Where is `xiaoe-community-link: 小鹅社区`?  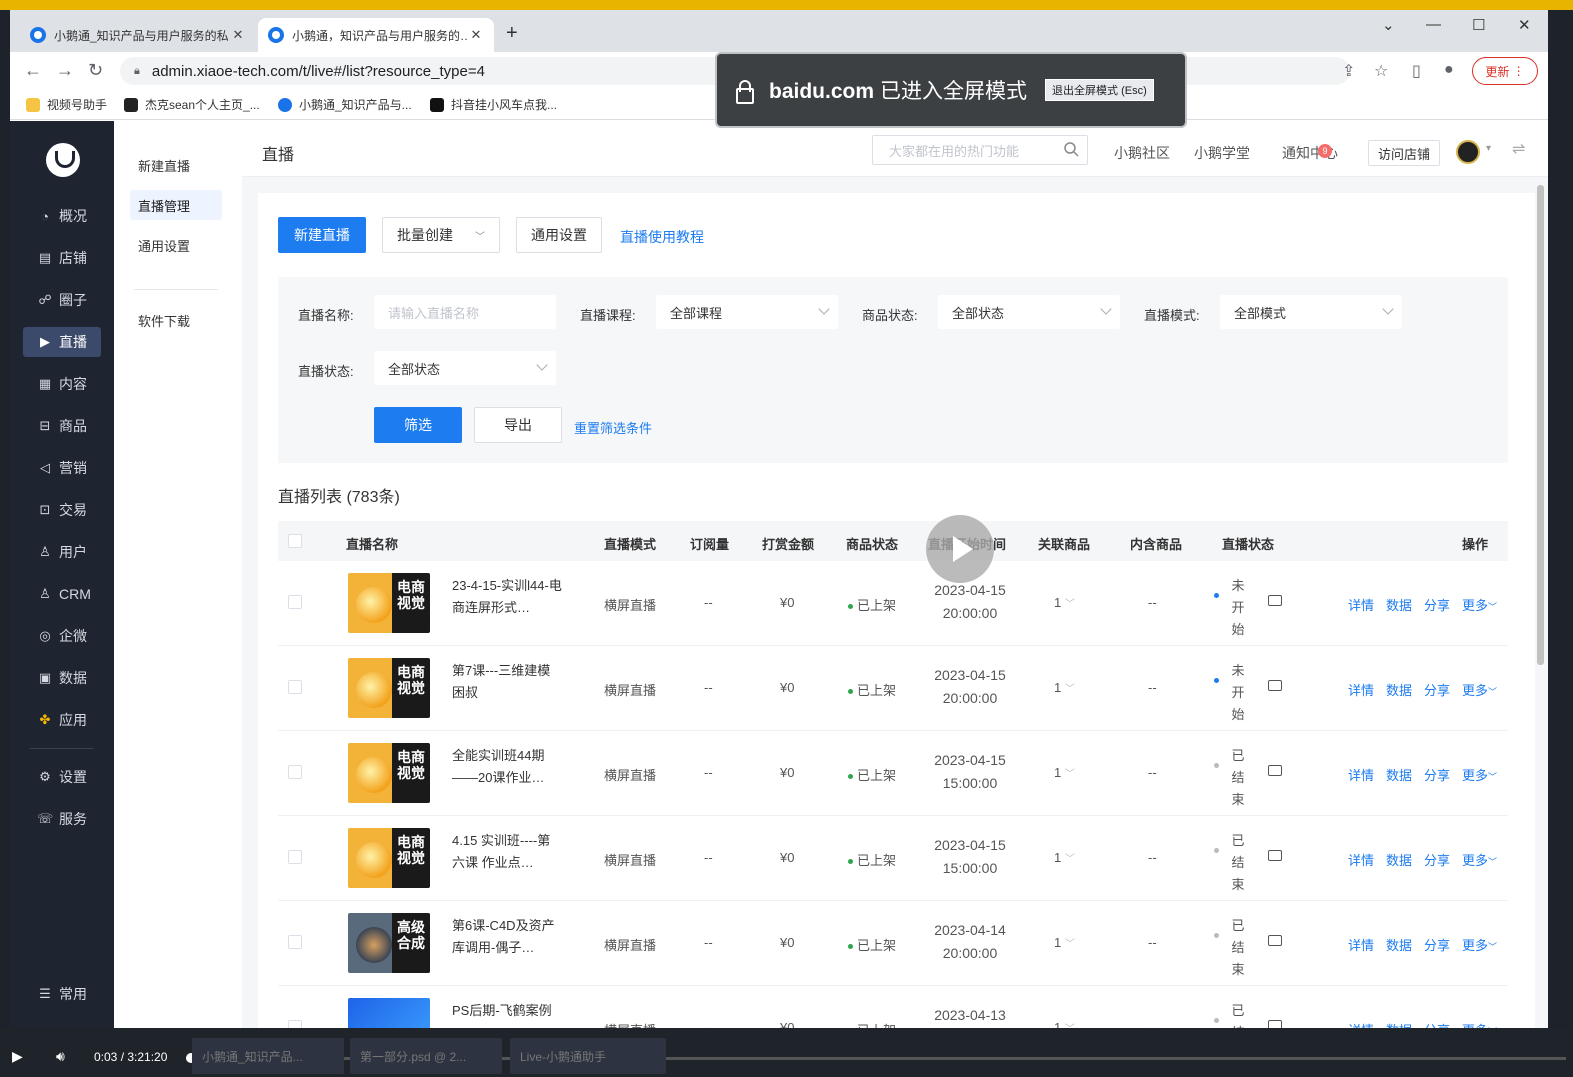 xiaoe-community-link: 小鹅社区 is located at coordinates (1142, 153).